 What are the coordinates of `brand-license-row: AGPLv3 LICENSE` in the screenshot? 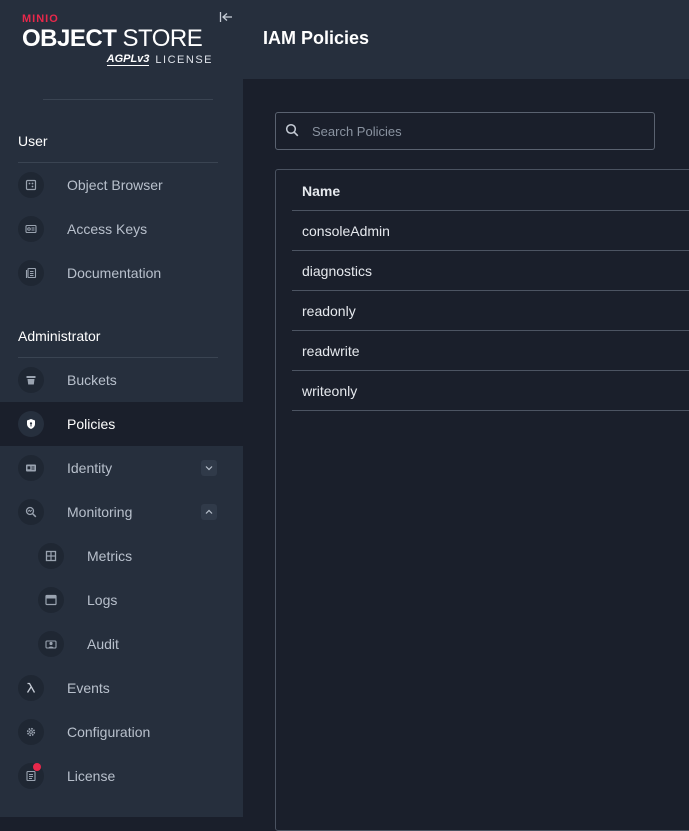 It's located at (117, 59).